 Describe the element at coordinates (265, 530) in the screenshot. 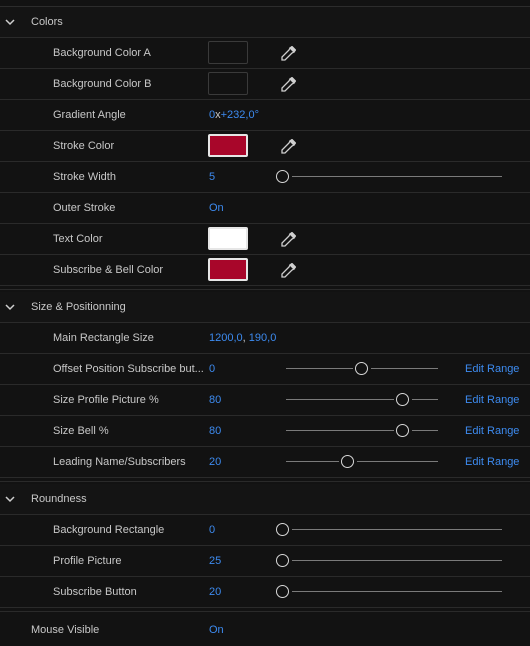

I see `row-background-rectangle: Background Rectangle 0` at that location.